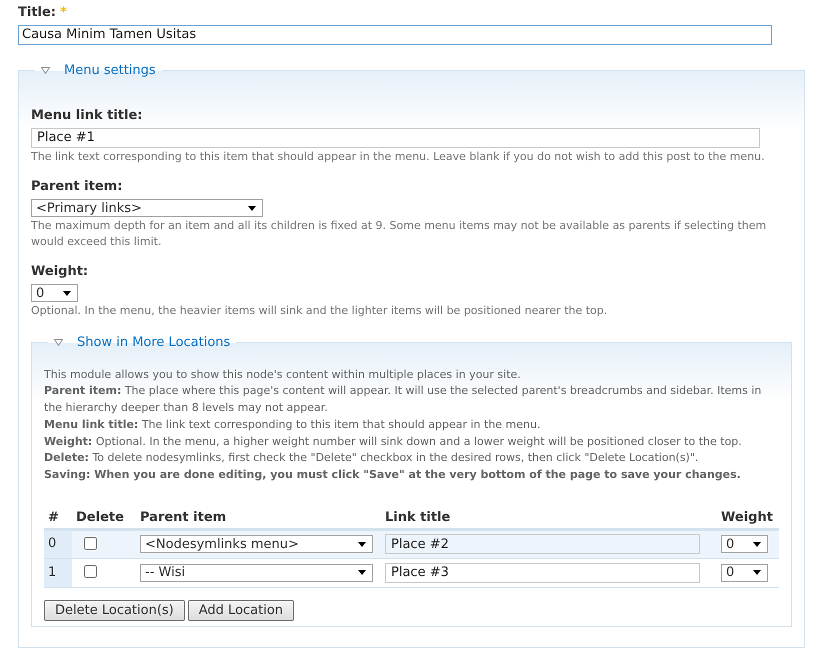  Describe the element at coordinates (395, 34) in the screenshot. I see `input-field: Causa Minim Tamen Usitas` at that location.